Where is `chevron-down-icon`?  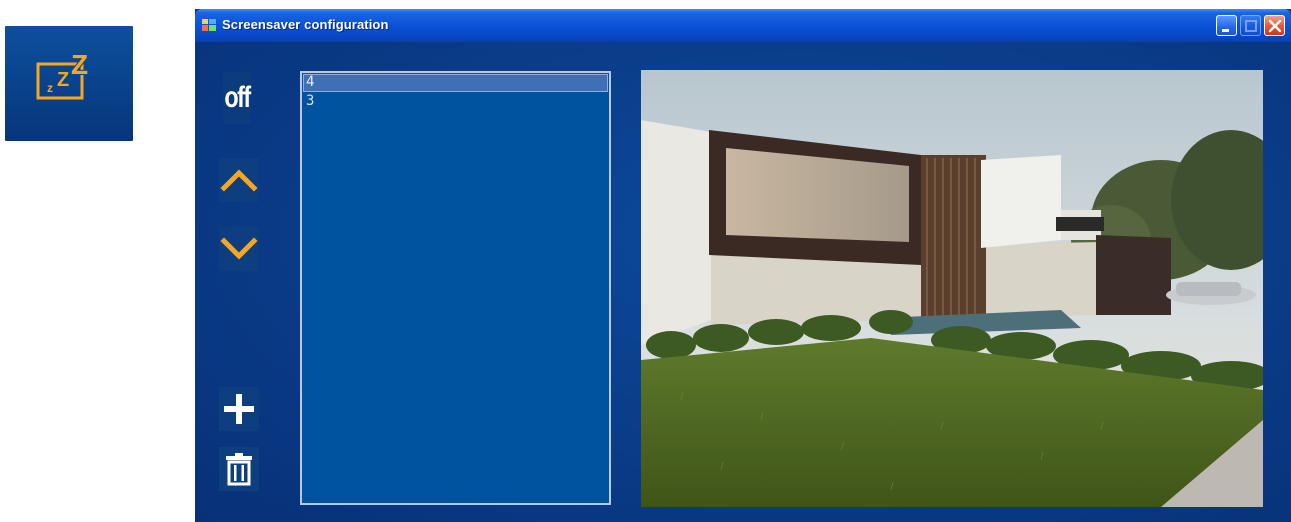 chevron-down-icon is located at coordinates (239, 248).